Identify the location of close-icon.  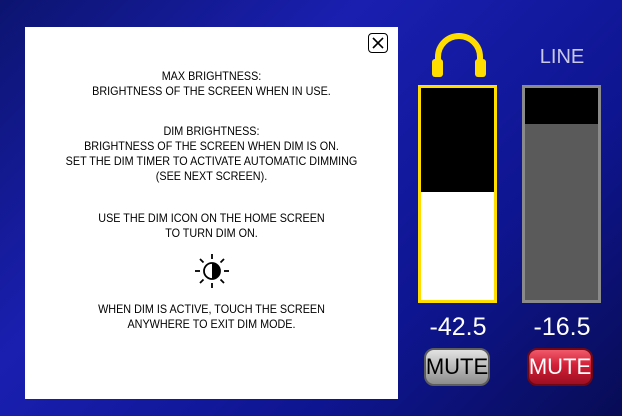
(378, 43).